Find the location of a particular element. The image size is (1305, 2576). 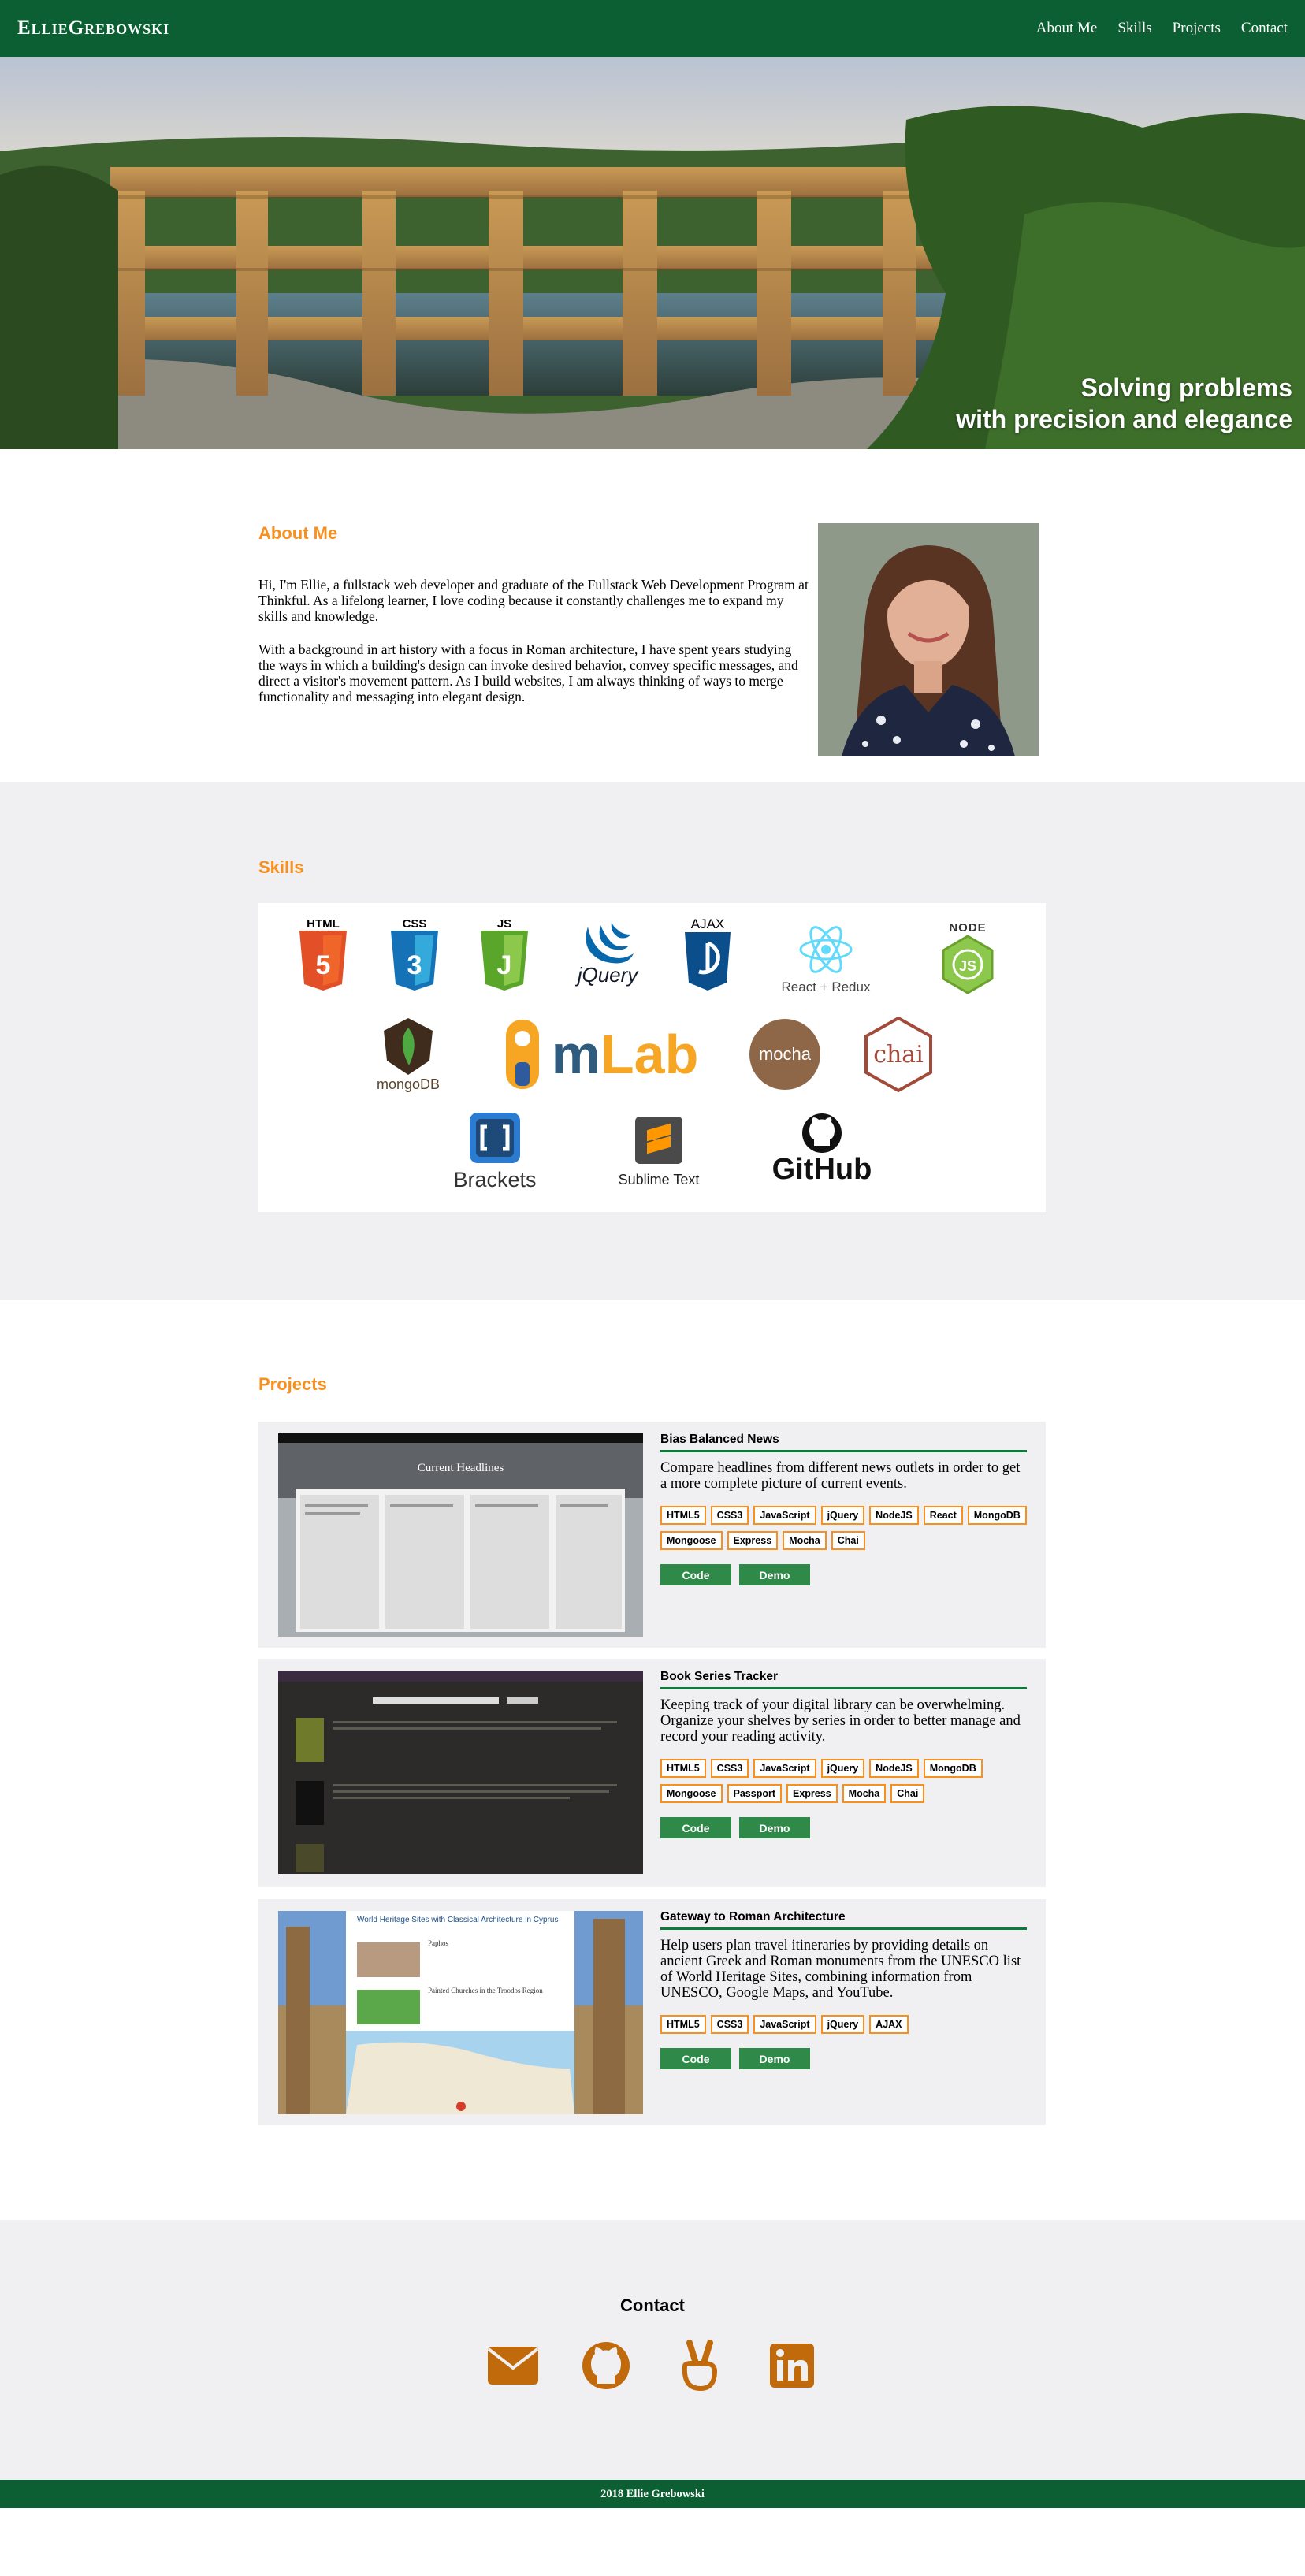

react-redux-logo-label: React + Redux is located at coordinates (826, 986).